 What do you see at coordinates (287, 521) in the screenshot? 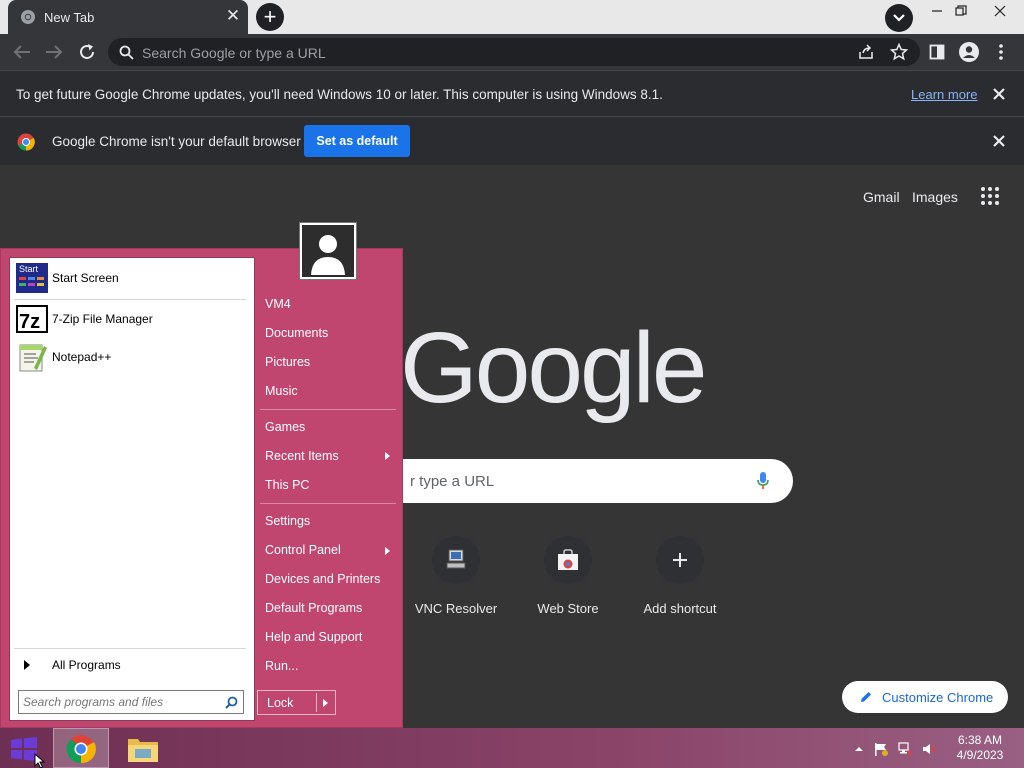
I see `start-link-settings: Settings` at bounding box center [287, 521].